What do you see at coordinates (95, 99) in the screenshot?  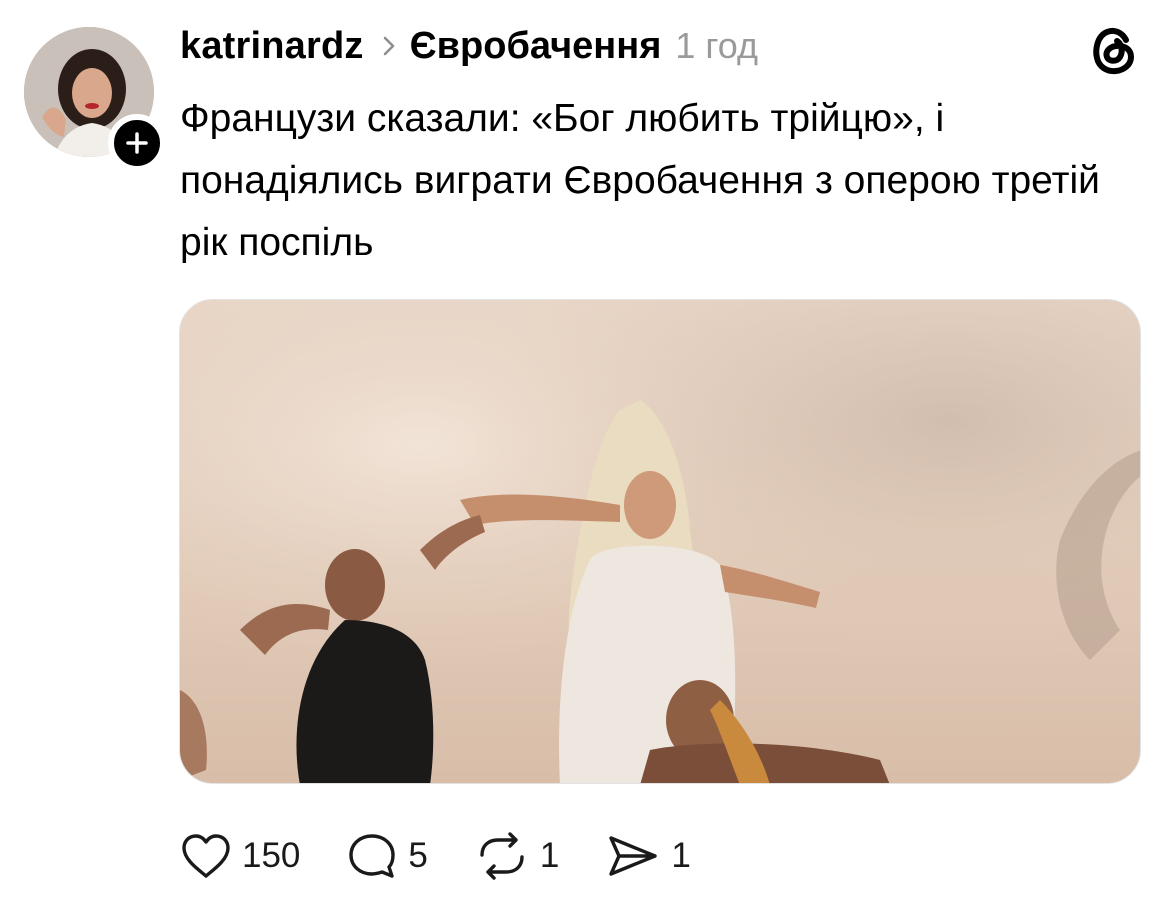 I see `avatar-container` at bounding box center [95, 99].